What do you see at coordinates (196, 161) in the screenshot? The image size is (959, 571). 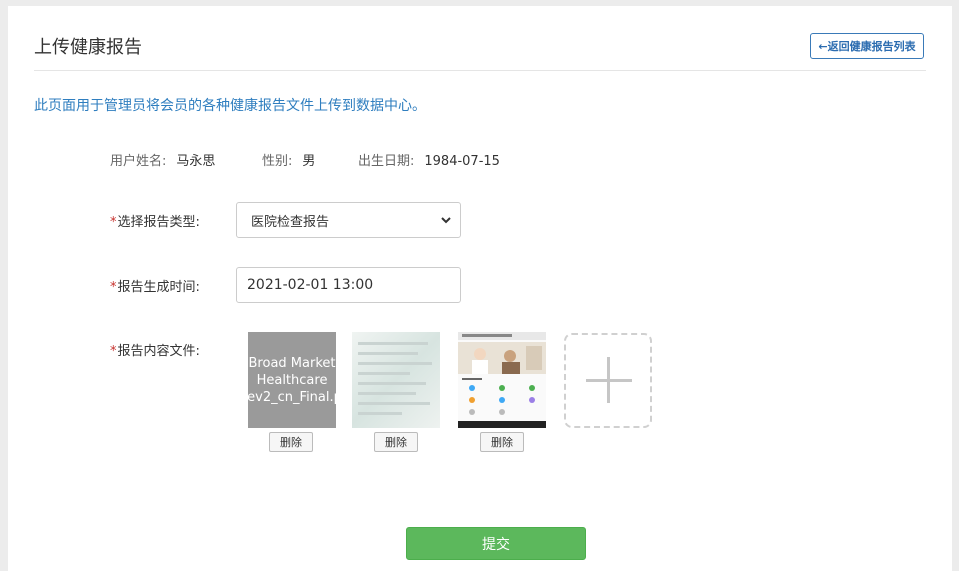 I see `user-name-value: 马永思` at bounding box center [196, 161].